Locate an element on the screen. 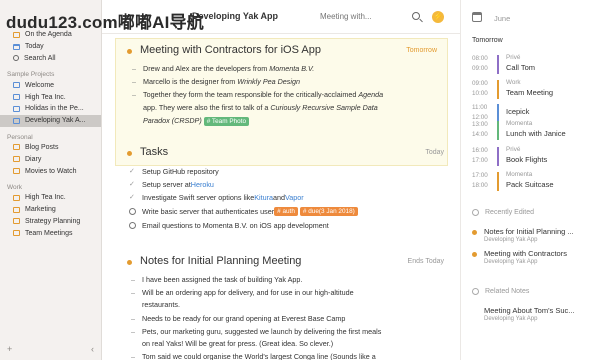 Image resolution: width=600 pixels, height=360 pixels. sidebar-item-diary: Diary is located at coordinates (50, 159).